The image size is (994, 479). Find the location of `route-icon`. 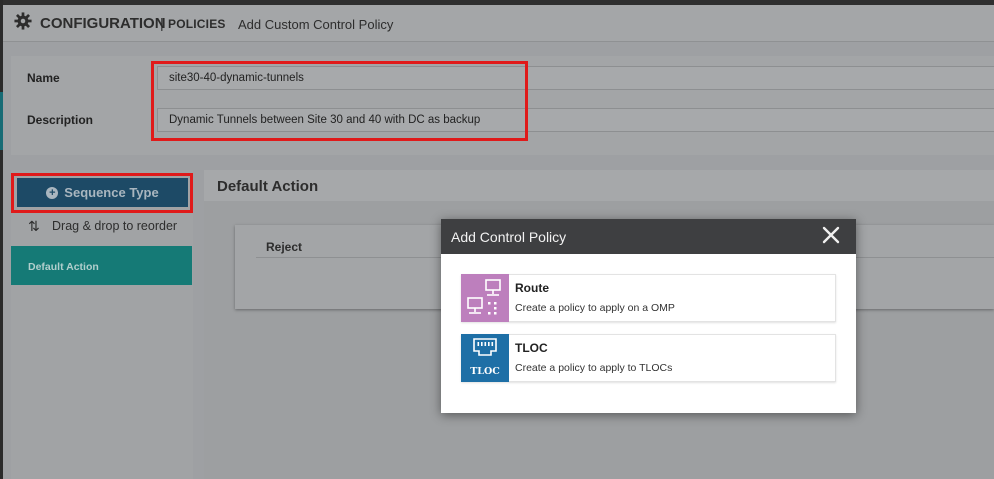

route-icon is located at coordinates (485, 298).